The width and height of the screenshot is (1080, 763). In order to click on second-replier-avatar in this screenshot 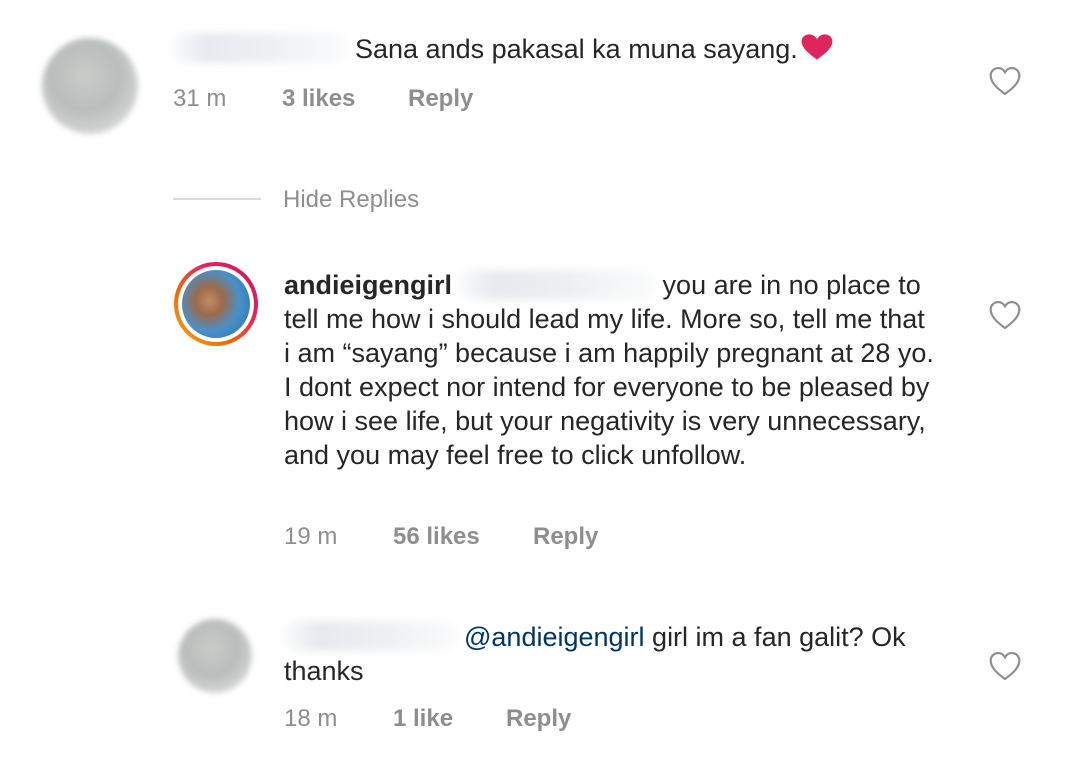, I will do `click(215, 656)`.